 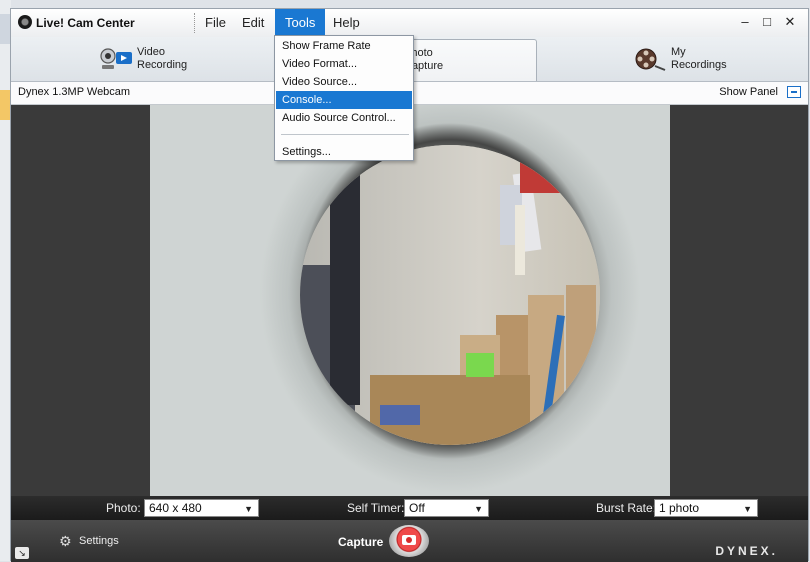 What do you see at coordinates (175, 508) in the screenshot?
I see `photo-size-value: 640 x 480` at bounding box center [175, 508].